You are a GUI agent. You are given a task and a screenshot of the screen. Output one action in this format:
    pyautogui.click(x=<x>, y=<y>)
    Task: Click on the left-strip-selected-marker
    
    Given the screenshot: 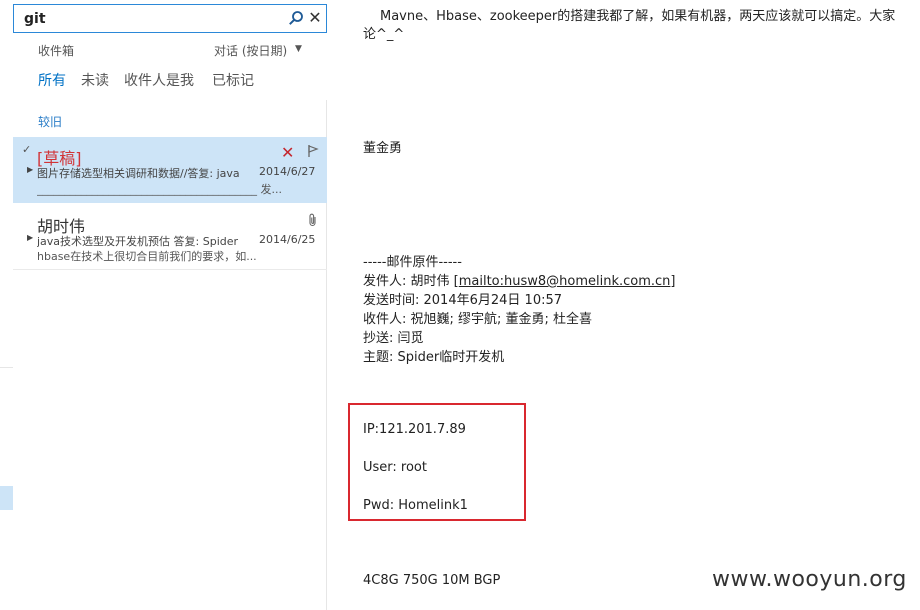 What is the action you would take?
    pyautogui.click(x=6, y=498)
    